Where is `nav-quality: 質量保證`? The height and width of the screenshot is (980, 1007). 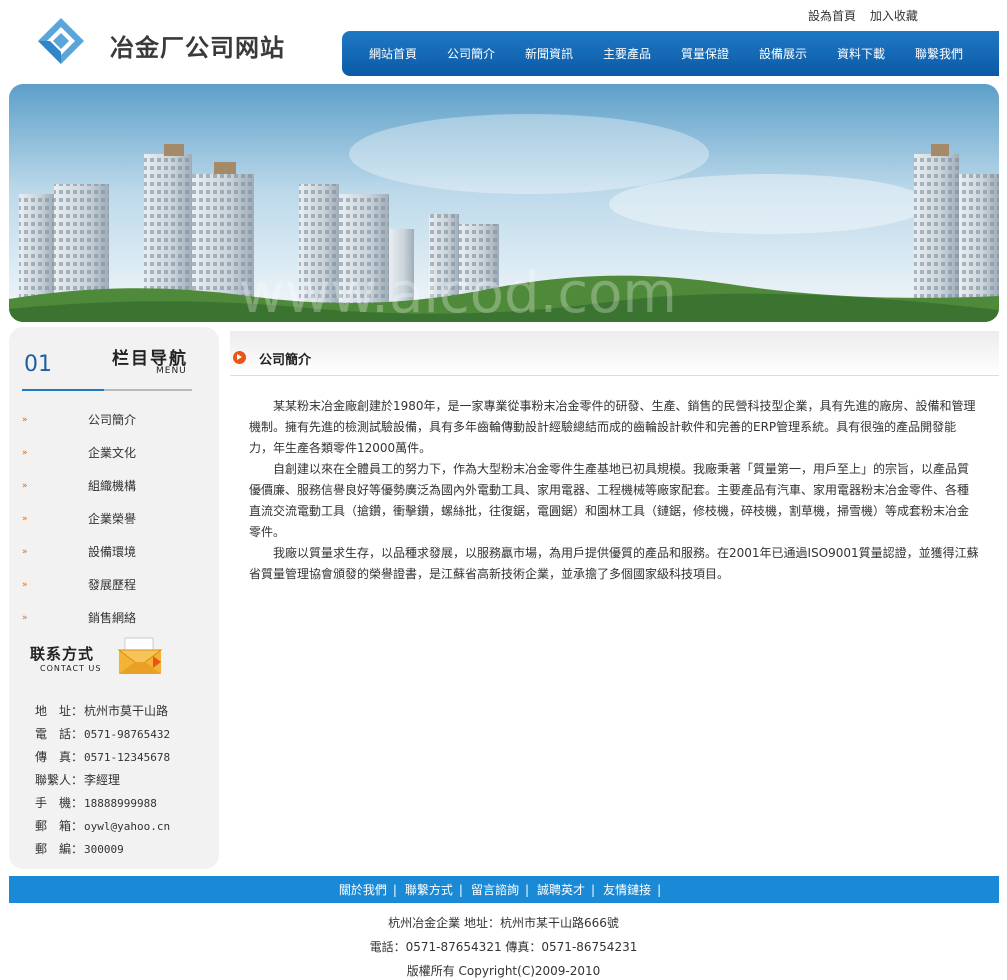
nav-quality: 質量保證 is located at coordinates (705, 53).